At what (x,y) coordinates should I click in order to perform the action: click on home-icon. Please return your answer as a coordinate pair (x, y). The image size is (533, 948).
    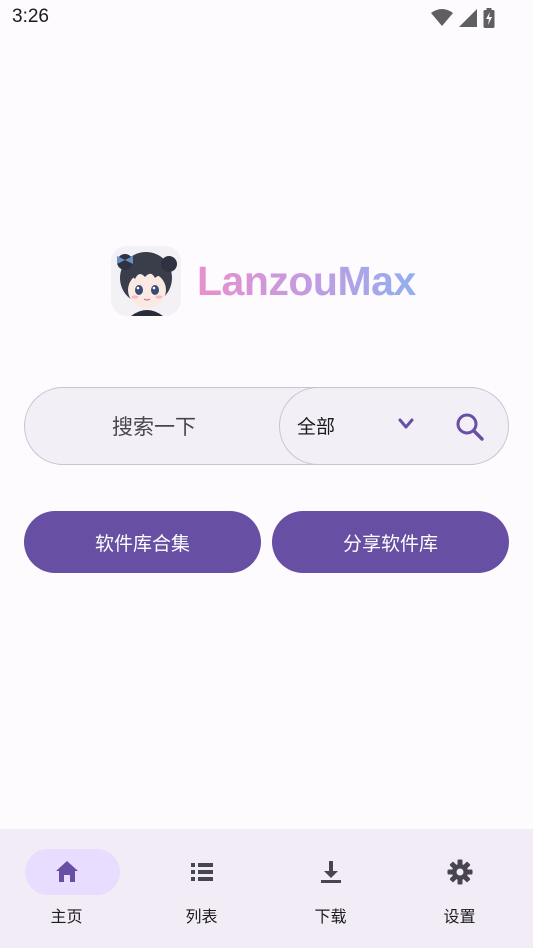
    Looking at the image, I should click on (66, 871).